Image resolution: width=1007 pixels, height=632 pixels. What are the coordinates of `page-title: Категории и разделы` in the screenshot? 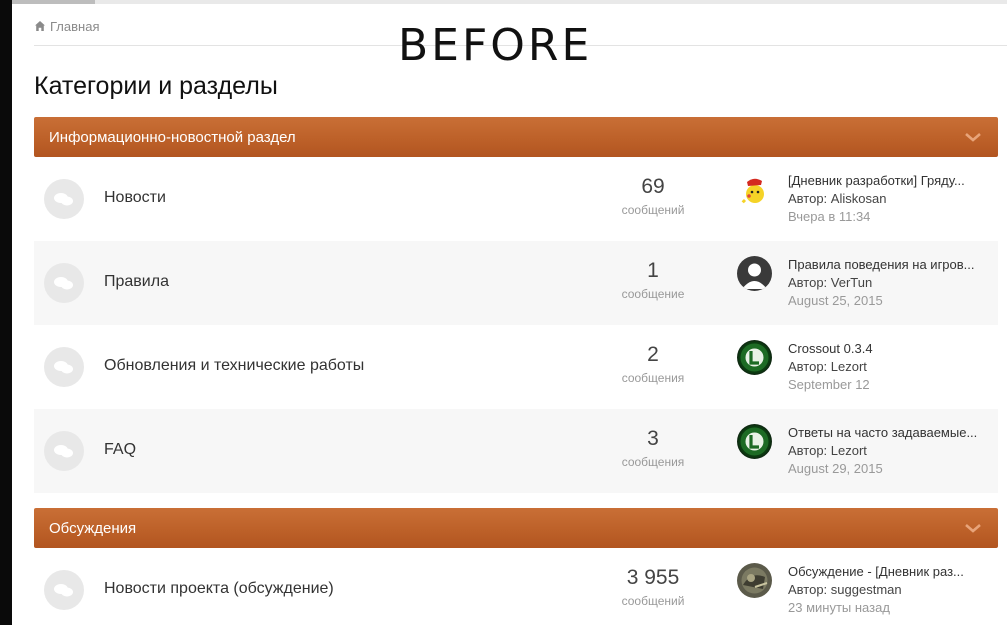 It's located at (156, 86).